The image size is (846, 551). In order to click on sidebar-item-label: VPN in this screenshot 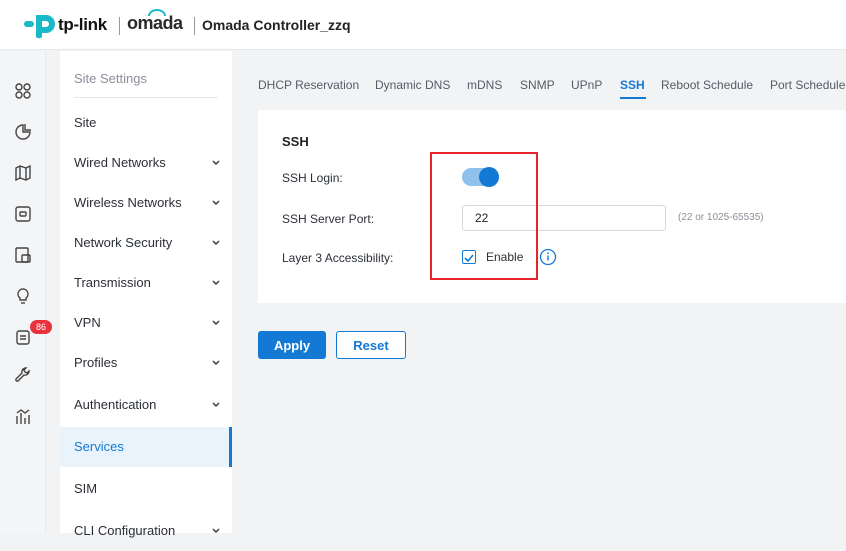, I will do `click(87, 322)`.